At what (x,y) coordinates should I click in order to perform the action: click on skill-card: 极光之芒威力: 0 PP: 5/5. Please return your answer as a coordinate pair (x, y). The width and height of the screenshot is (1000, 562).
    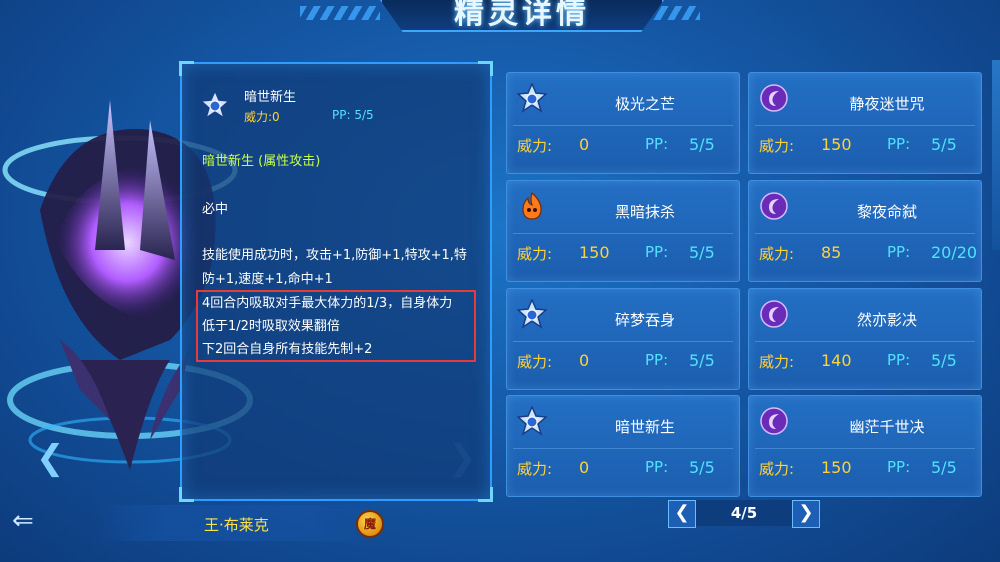
    Looking at the image, I should click on (623, 123).